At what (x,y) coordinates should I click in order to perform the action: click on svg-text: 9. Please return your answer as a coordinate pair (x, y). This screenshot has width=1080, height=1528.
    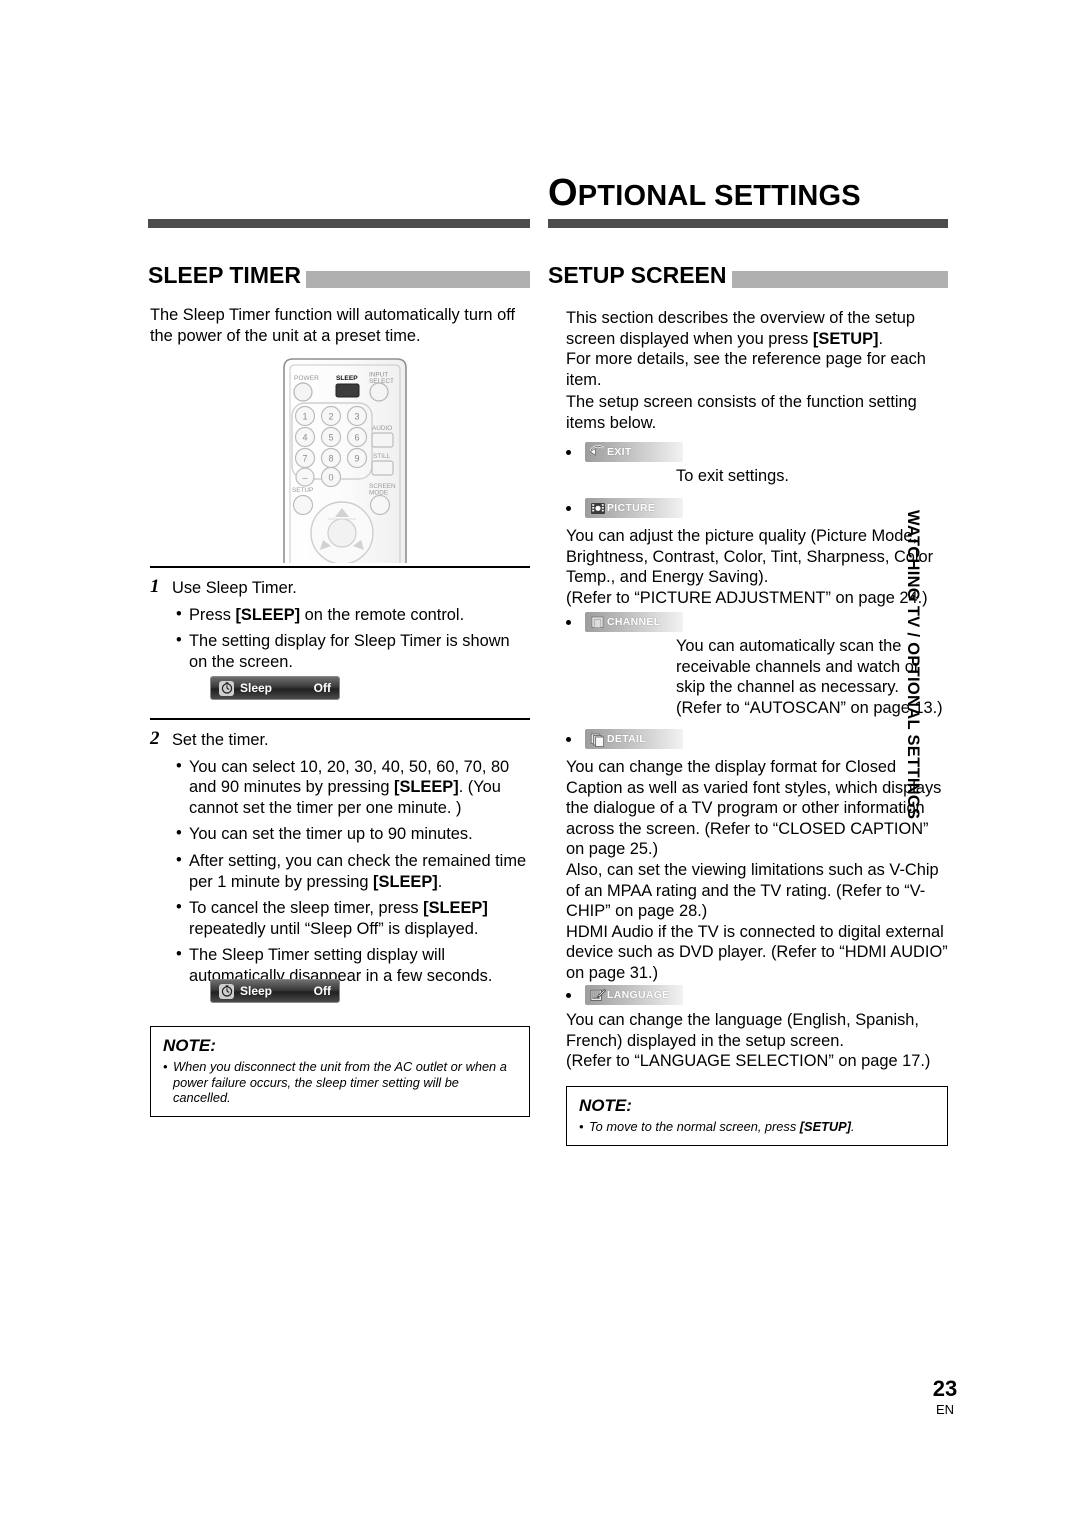
    Looking at the image, I should click on (356, 459).